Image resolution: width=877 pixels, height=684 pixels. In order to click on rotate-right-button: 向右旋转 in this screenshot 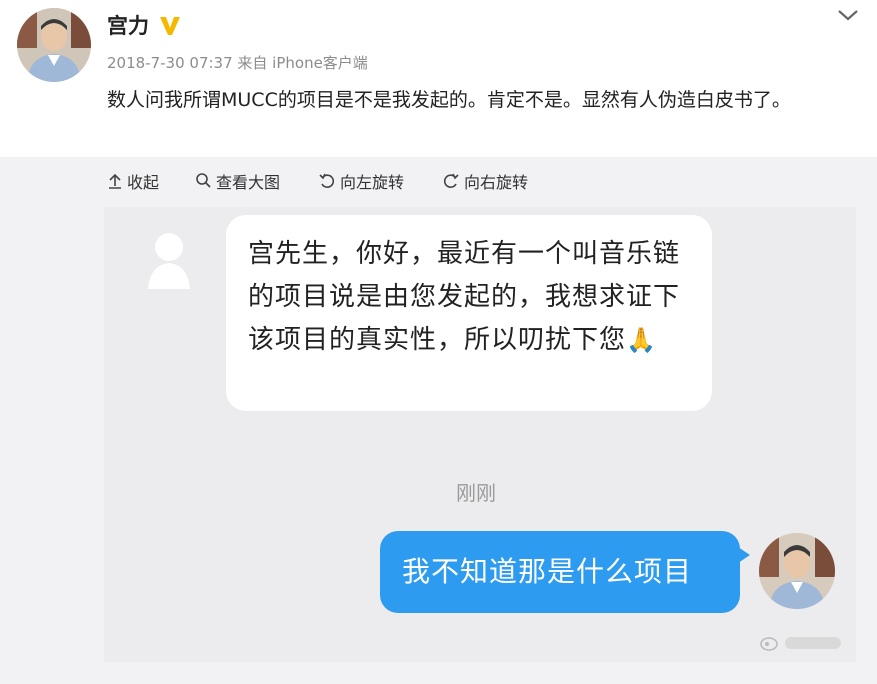, I will do `click(485, 181)`.